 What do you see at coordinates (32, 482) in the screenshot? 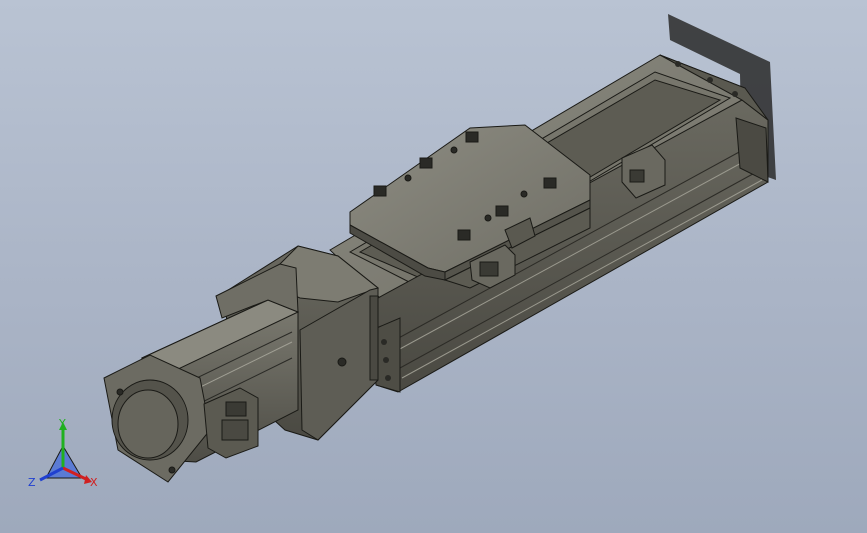
I see `z-axis-label: Z` at bounding box center [32, 482].